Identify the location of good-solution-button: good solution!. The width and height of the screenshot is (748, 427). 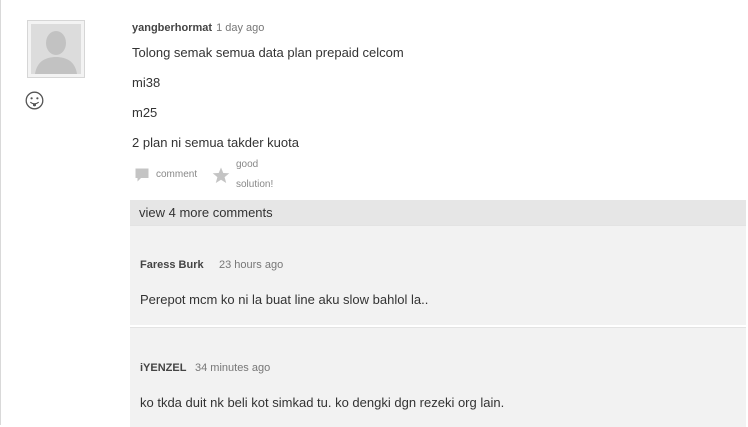
(242, 174).